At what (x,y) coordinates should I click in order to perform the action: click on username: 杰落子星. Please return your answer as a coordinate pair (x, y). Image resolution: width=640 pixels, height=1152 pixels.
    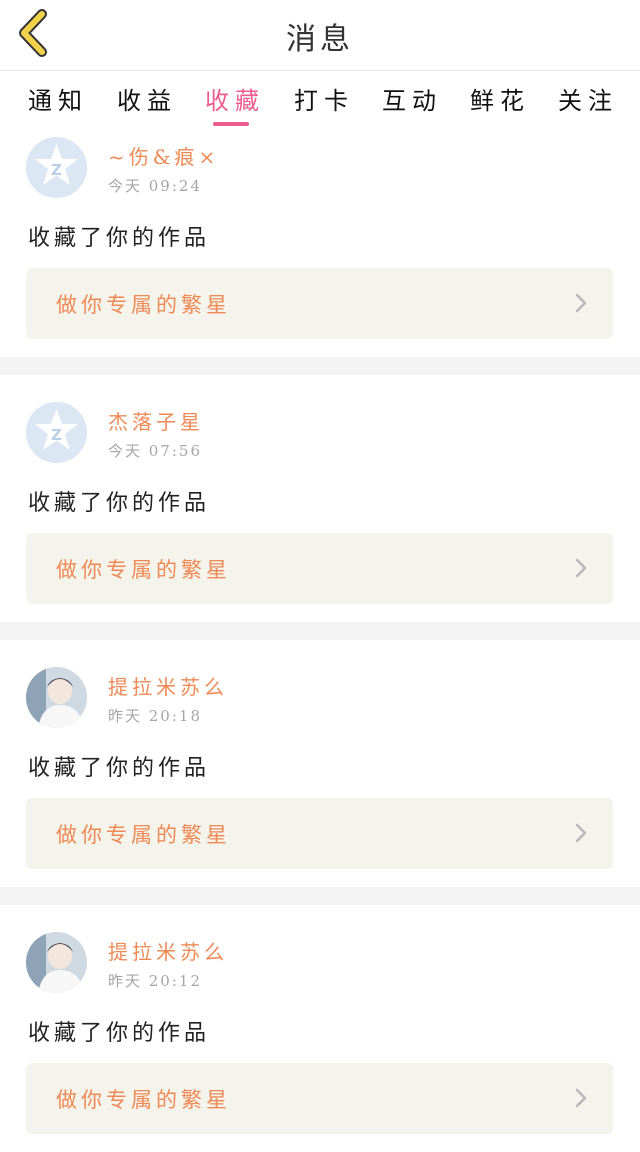
    Looking at the image, I should click on (156, 420).